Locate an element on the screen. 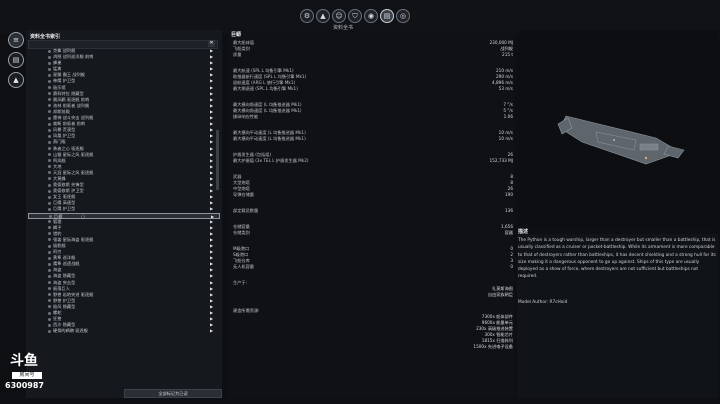 The height and width of the screenshot is (404, 720). chevron-right-icon: ▶ is located at coordinates (211, 331).